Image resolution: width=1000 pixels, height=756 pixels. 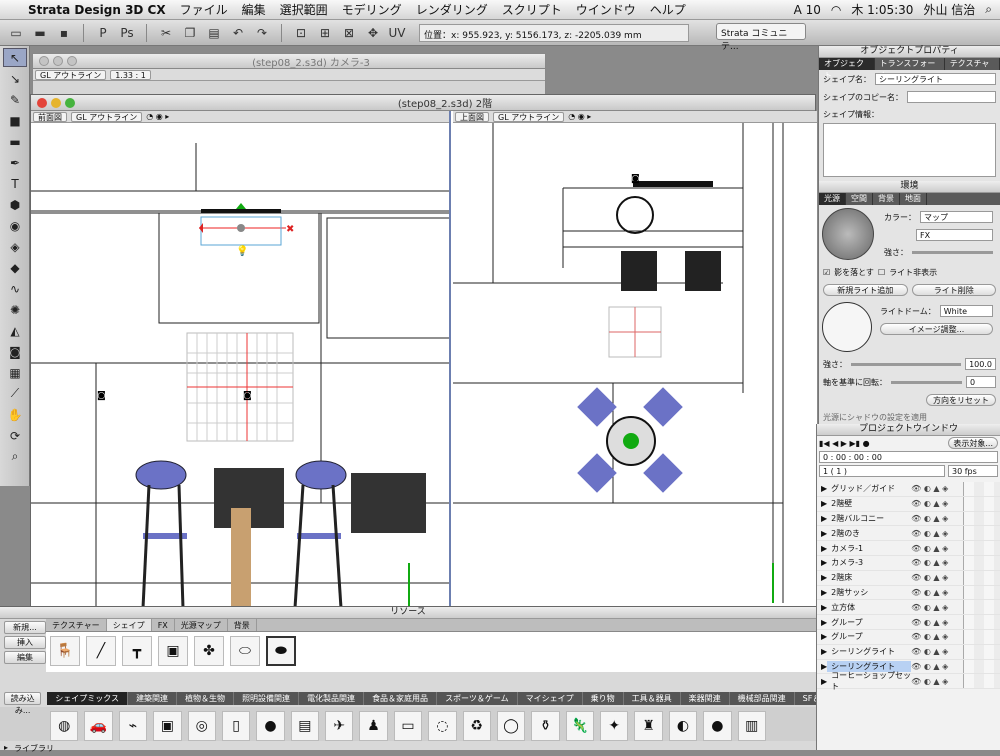 What do you see at coordinates (408, 726) in the screenshot?
I see `shape-item: ▭` at bounding box center [408, 726].